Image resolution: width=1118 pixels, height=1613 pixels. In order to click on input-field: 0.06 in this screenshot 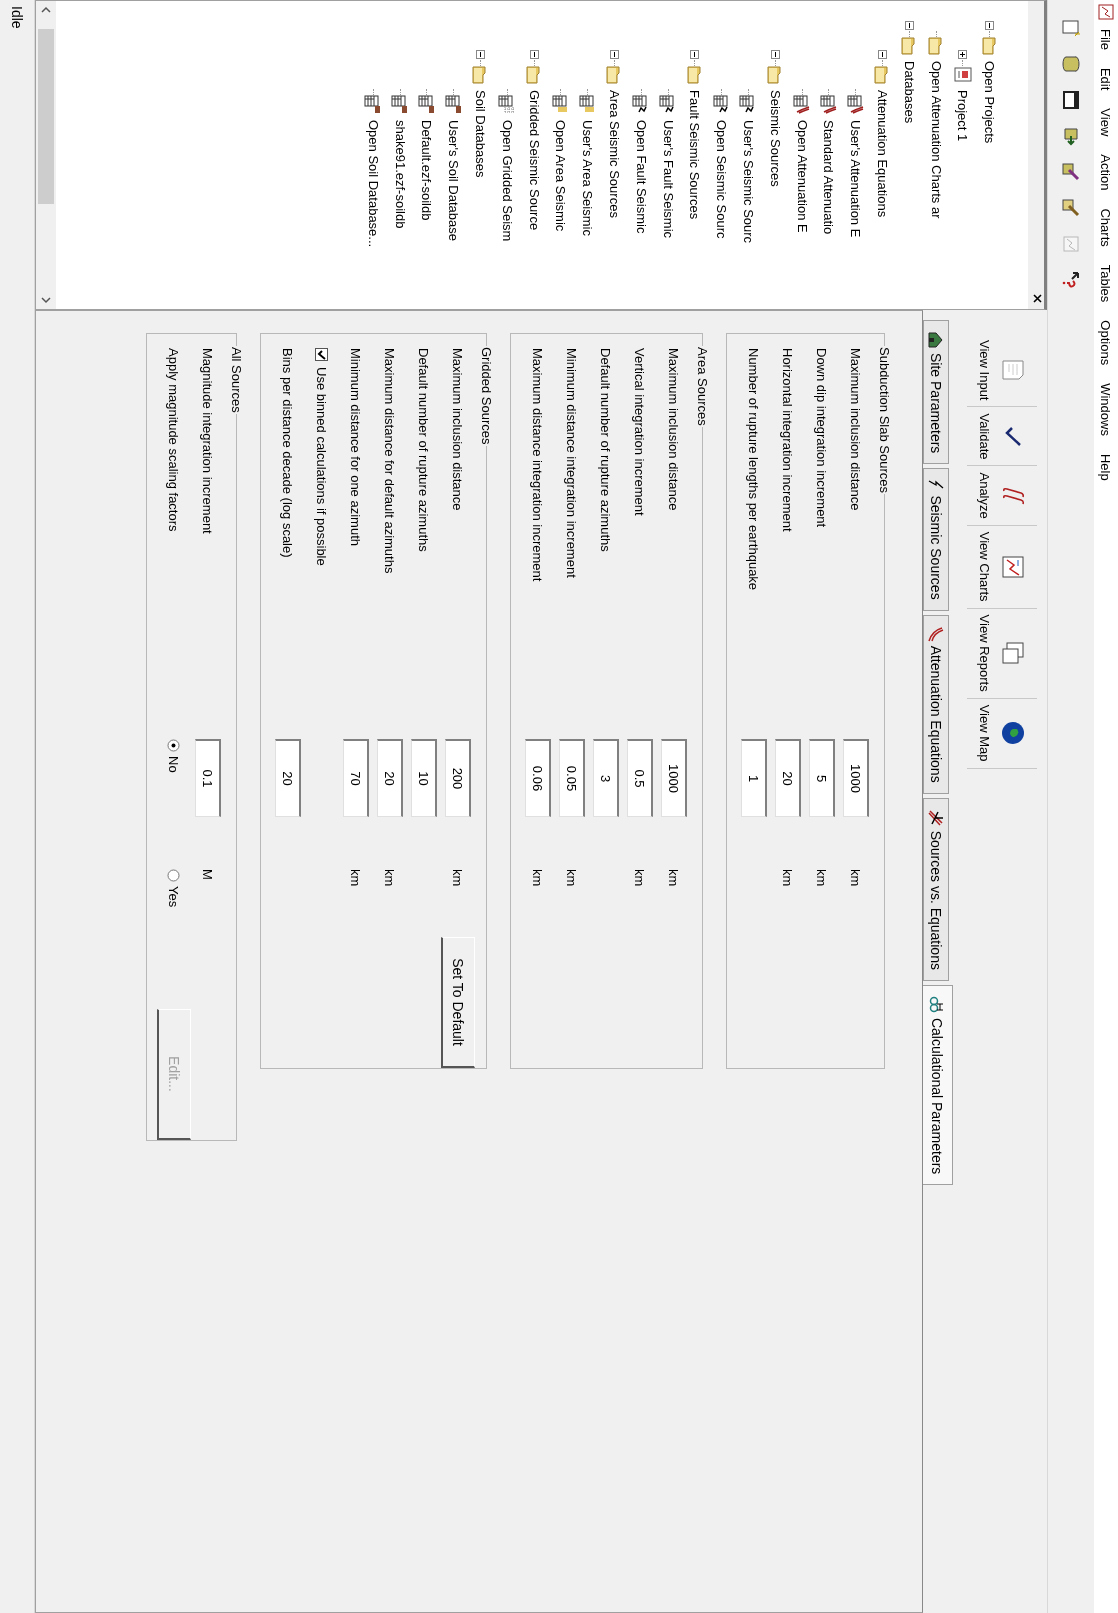, I will do `click(538, 778)`.